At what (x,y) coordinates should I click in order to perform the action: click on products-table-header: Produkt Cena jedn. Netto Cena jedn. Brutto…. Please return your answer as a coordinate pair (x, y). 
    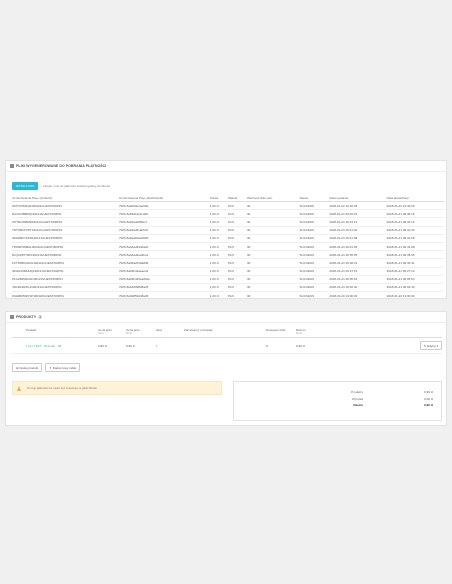
    Looking at the image, I should click on (227, 333).